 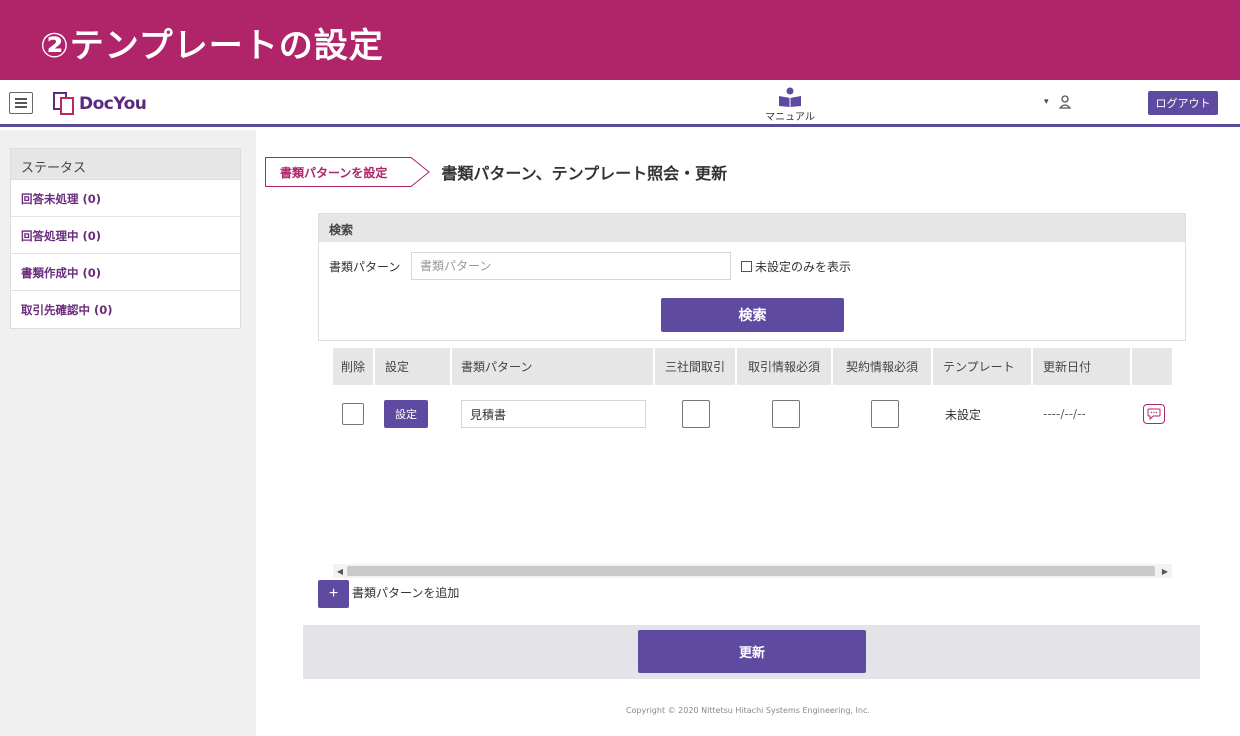 What do you see at coordinates (1183, 103) in the screenshot?
I see `logout-button: ログアウト` at bounding box center [1183, 103].